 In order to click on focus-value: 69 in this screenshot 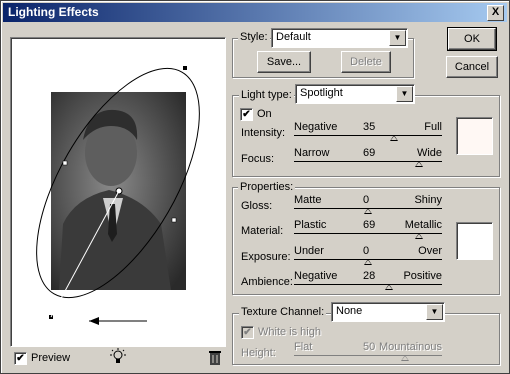, I will do `click(369, 153)`.